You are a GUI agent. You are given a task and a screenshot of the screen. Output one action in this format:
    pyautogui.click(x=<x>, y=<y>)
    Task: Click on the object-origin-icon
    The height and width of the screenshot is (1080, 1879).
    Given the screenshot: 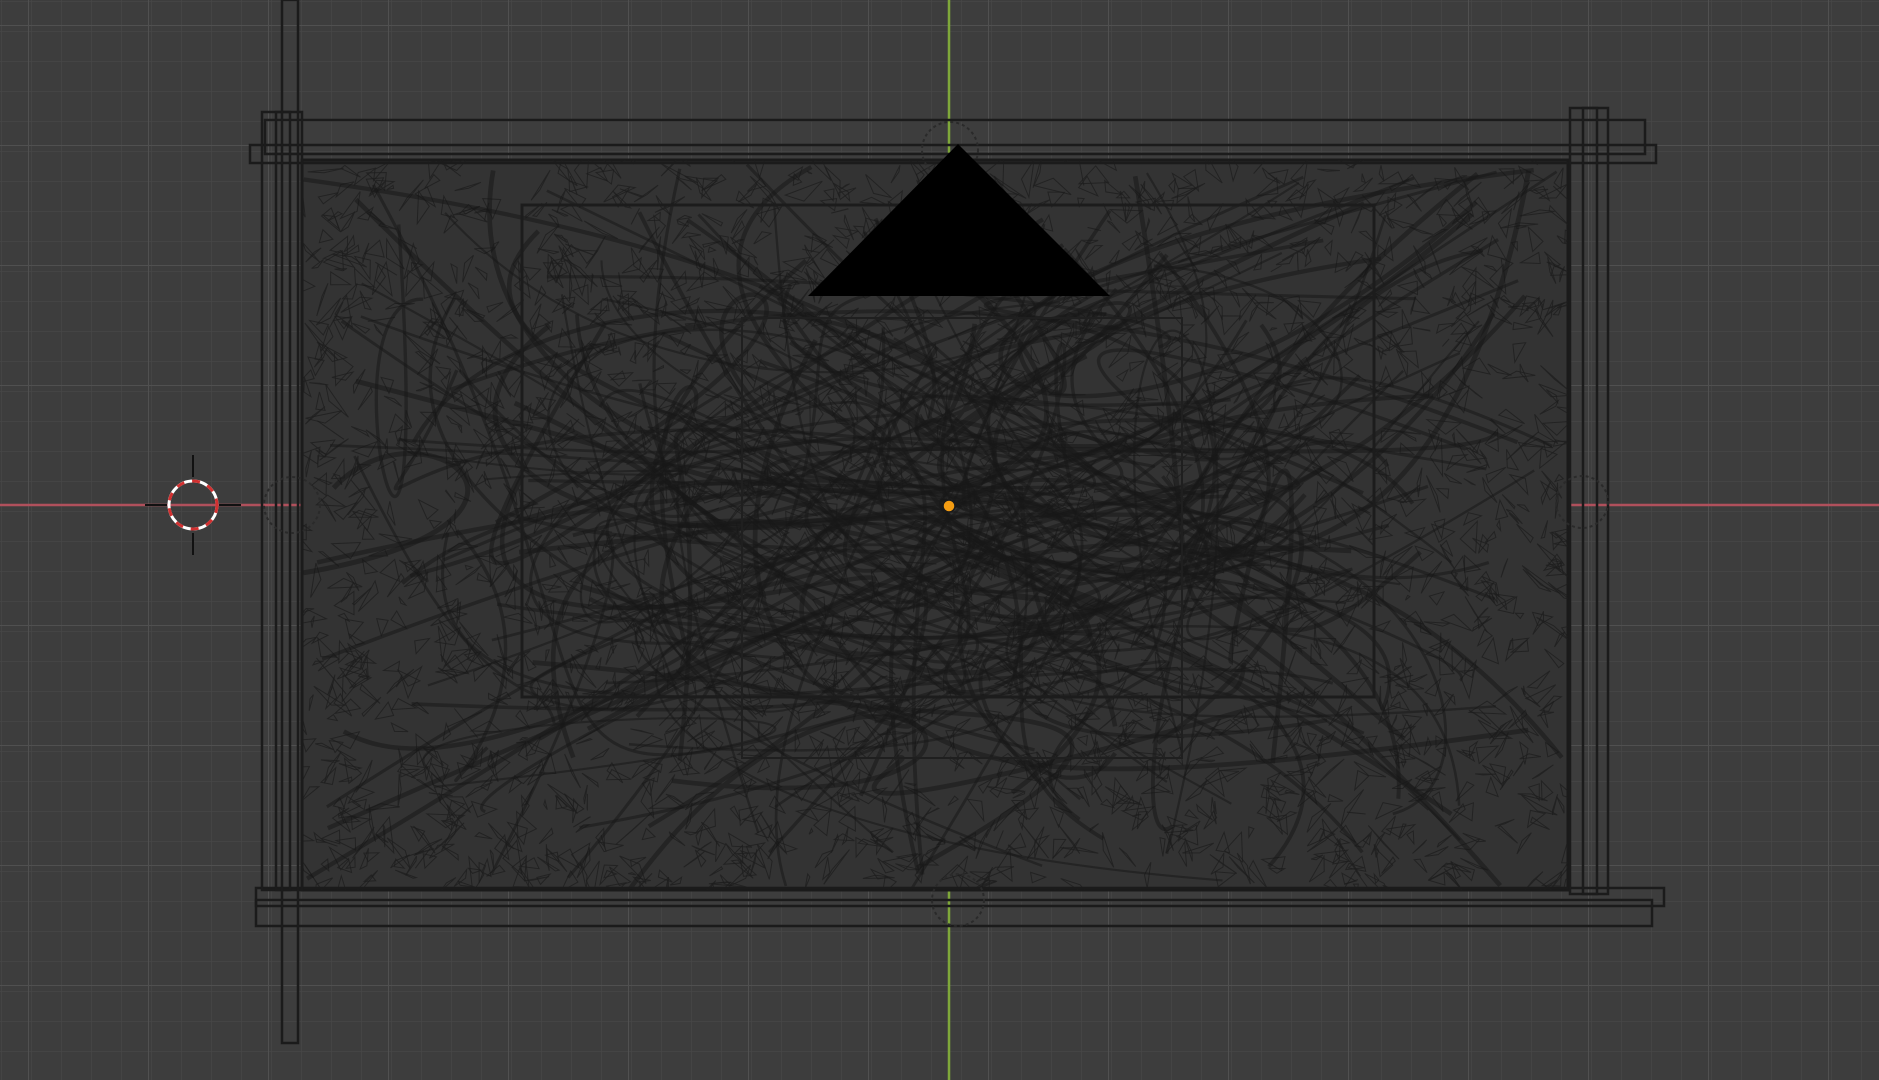 What is the action you would take?
    pyautogui.click(x=949, y=506)
    